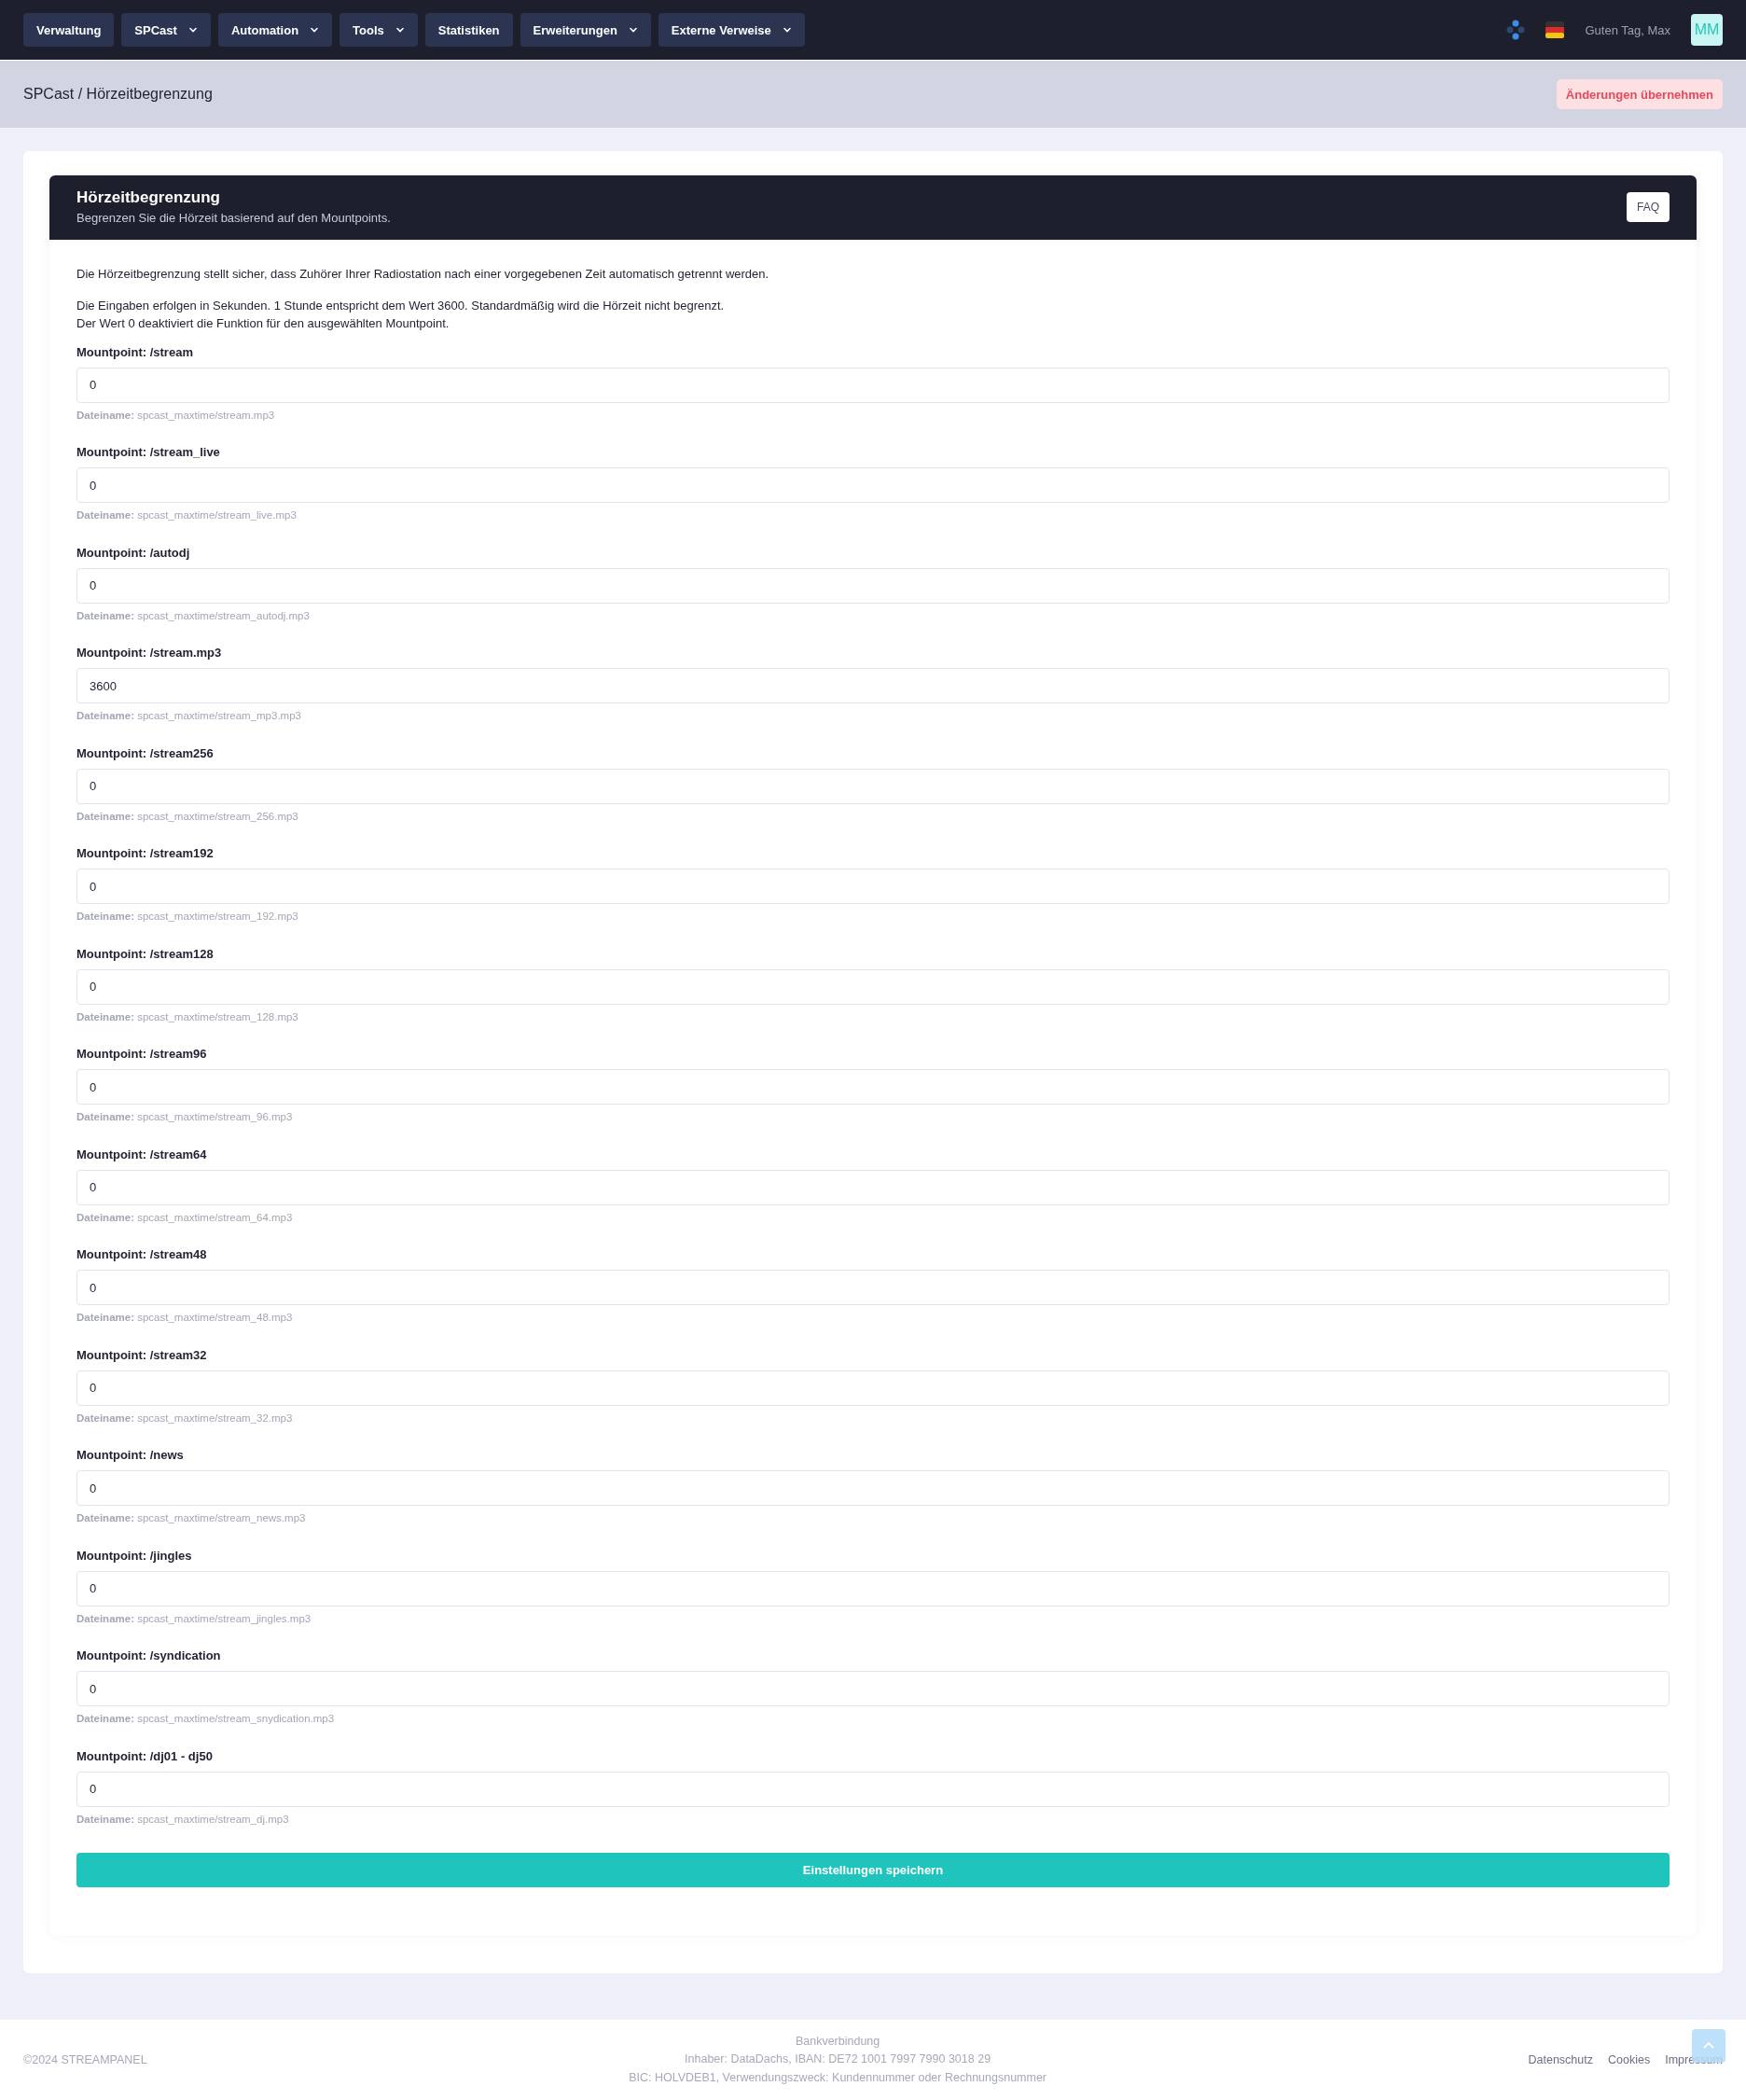 This screenshot has height=2100, width=1746. Describe the element at coordinates (142, 1254) in the screenshot. I see `field-label: Mountpoint: /stream48` at that location.